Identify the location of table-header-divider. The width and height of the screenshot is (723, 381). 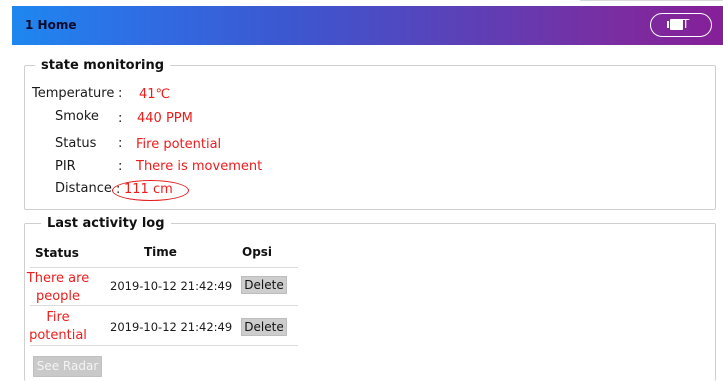
(164, 267).